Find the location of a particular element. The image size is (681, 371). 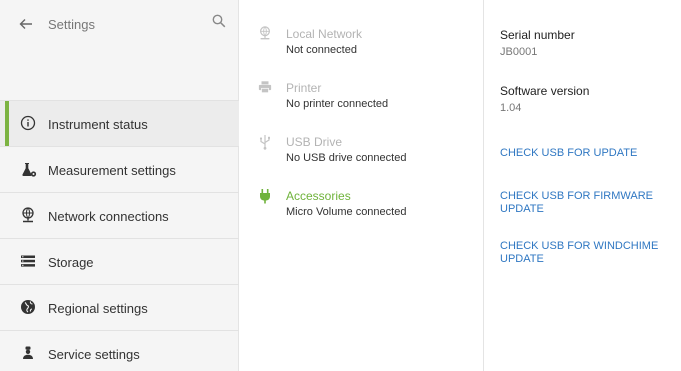

serial-number-label: Serial number is located at coordinates (537, 35).